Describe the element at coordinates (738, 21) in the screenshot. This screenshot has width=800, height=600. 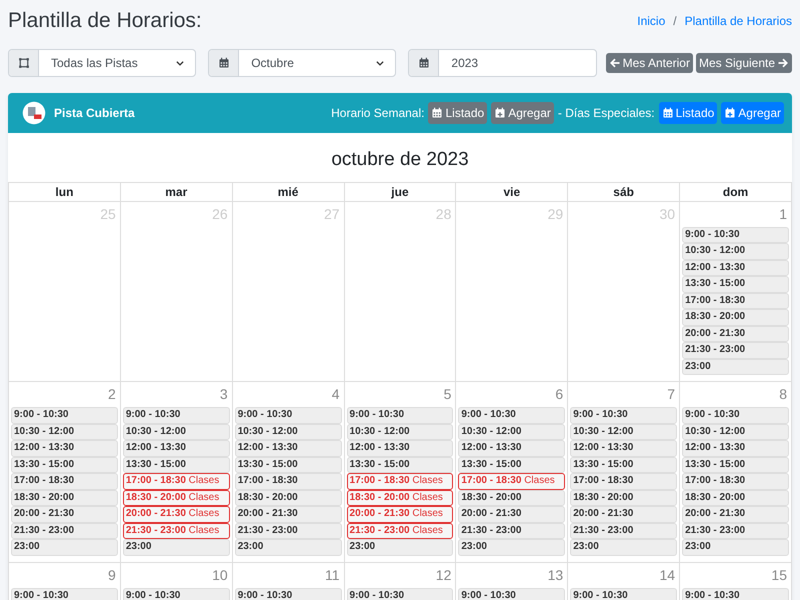
I see `breadcrumb-link: Plantilla de Horarios` at that location.